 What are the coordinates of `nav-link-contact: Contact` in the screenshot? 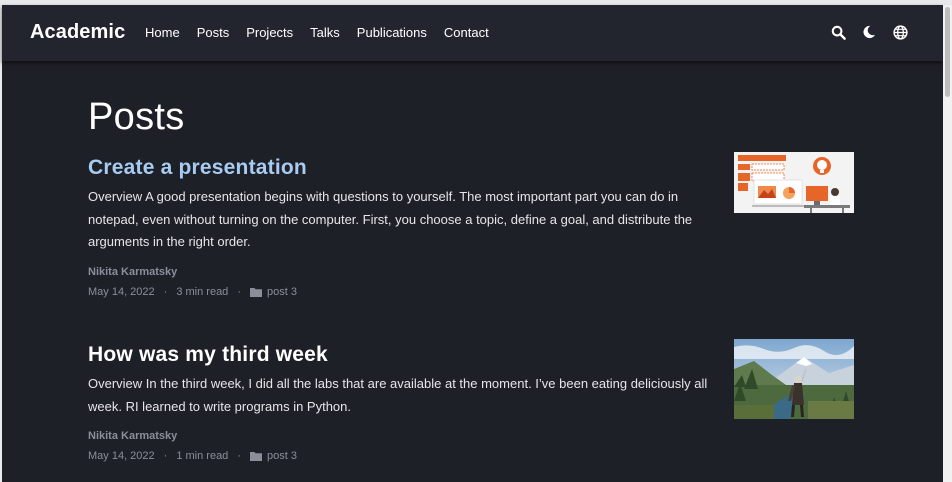 It's located at (466, 32).